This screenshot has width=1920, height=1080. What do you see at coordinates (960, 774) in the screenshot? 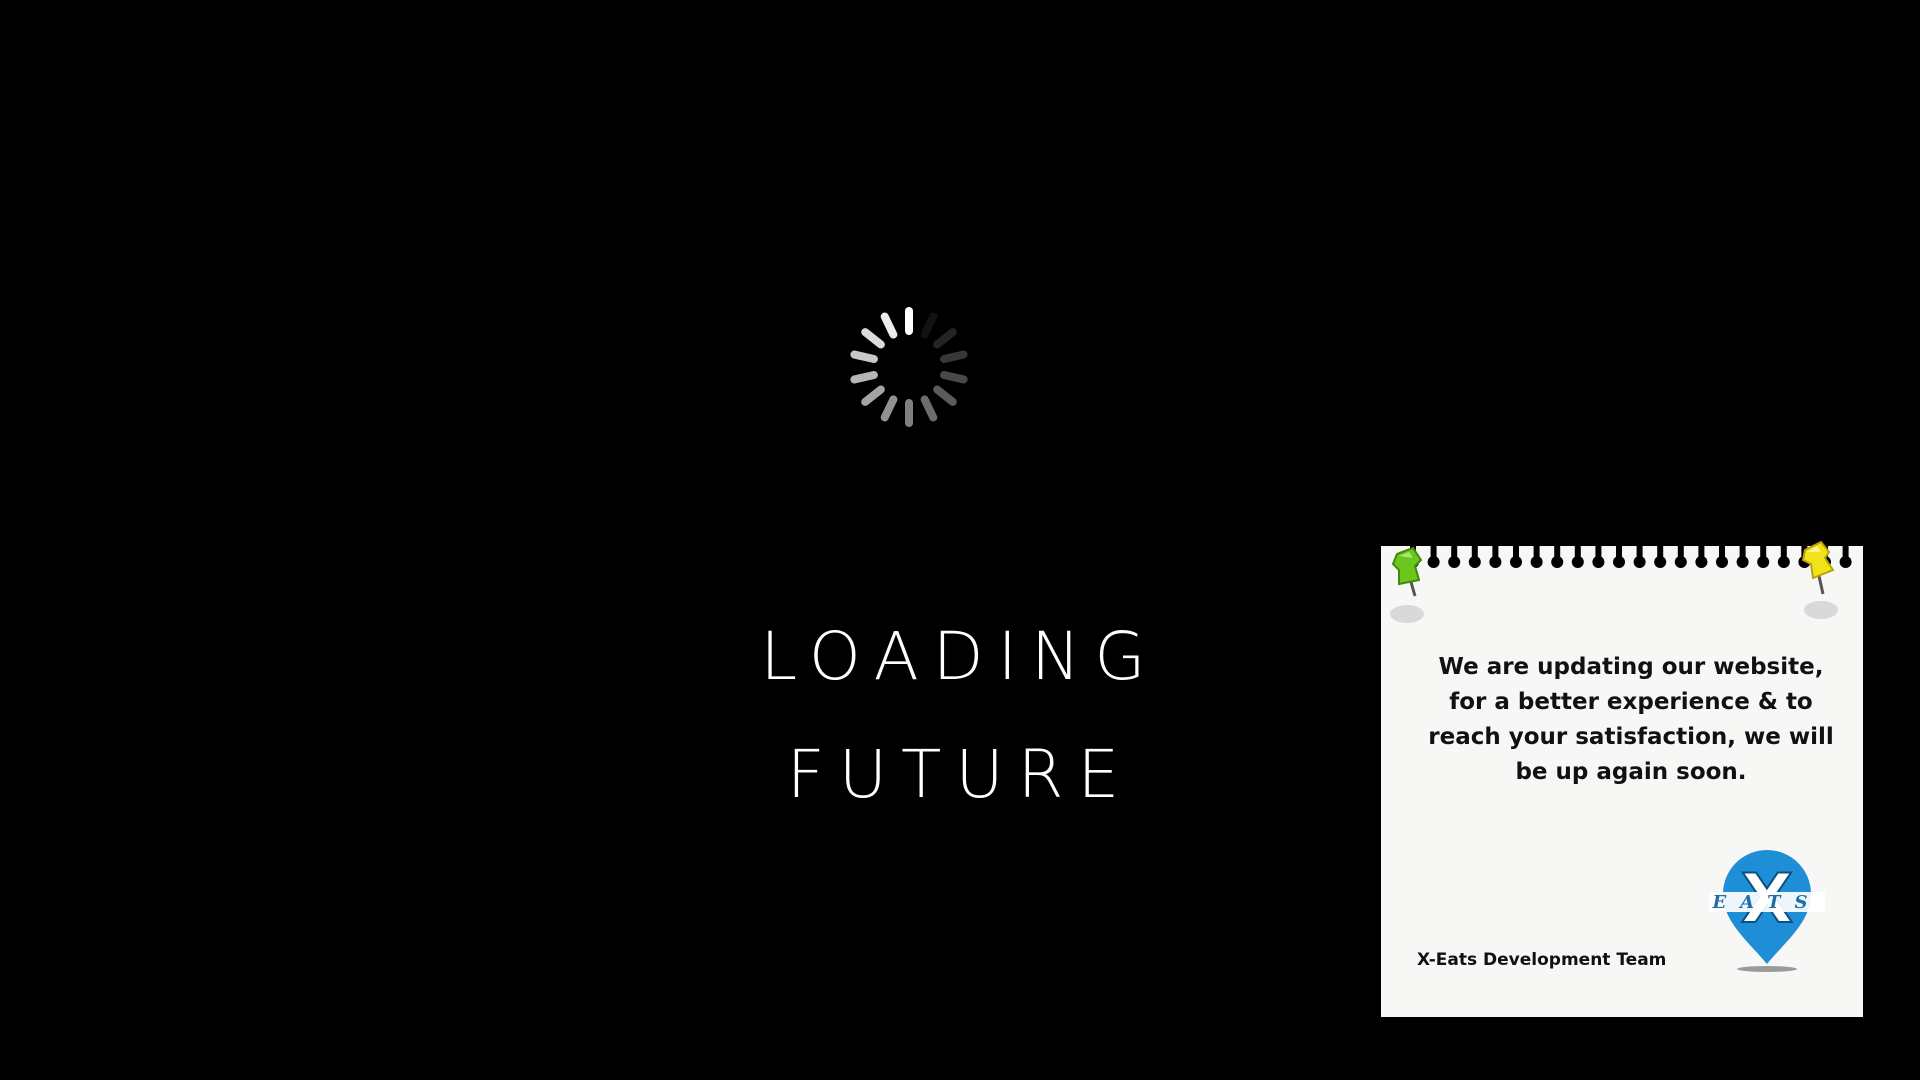
I see `headline-line-2: FUTURE` at bounding box center [960, 774].